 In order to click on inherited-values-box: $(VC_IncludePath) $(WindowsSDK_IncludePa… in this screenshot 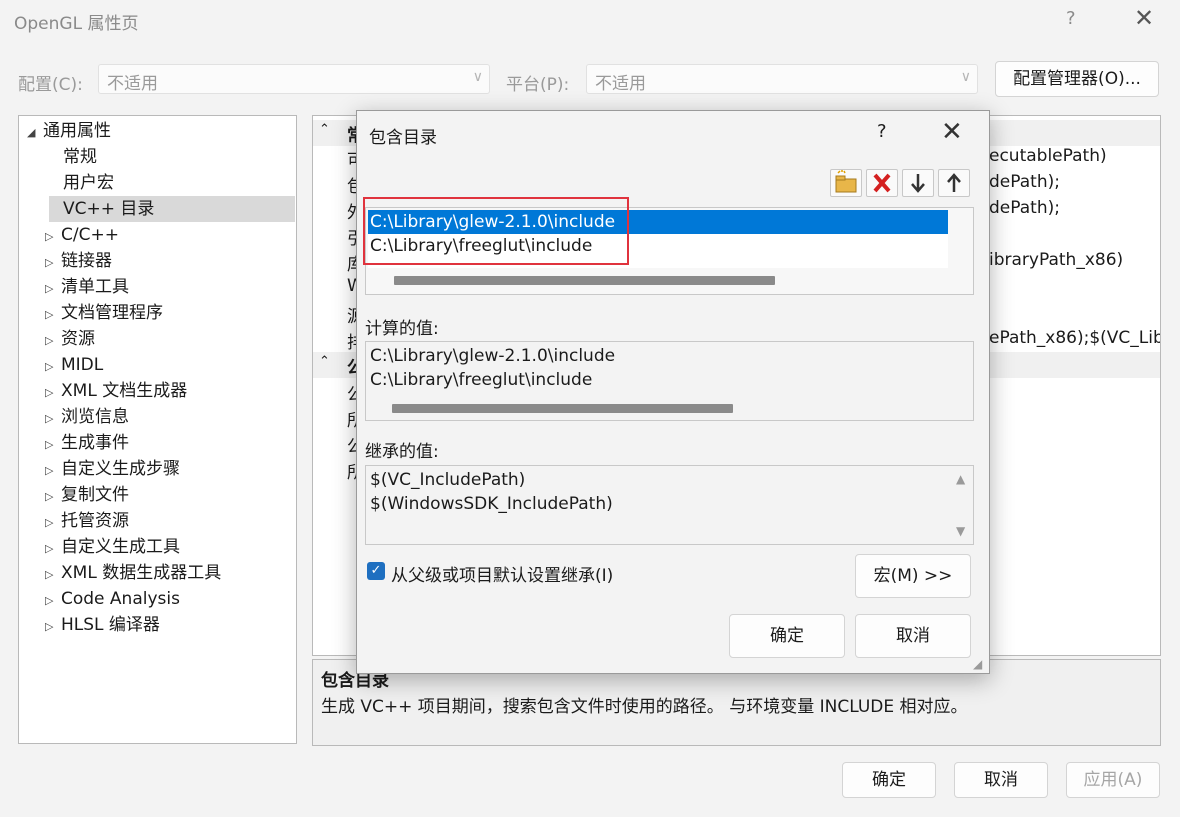, I will do `click(669, 505)`.